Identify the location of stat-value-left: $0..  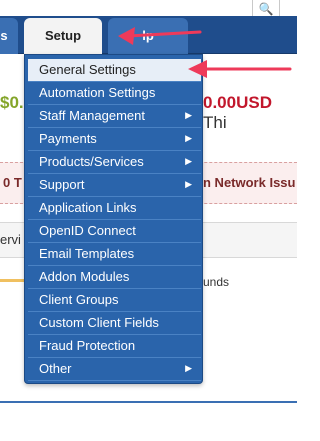
(12, 102).